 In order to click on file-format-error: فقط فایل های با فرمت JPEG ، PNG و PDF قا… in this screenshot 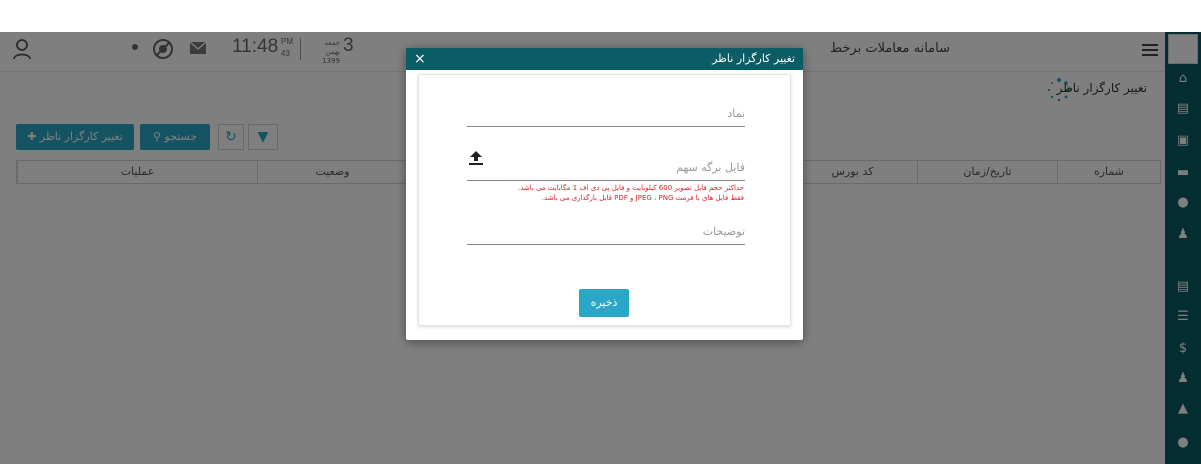, I will do `click(642, 198)`.